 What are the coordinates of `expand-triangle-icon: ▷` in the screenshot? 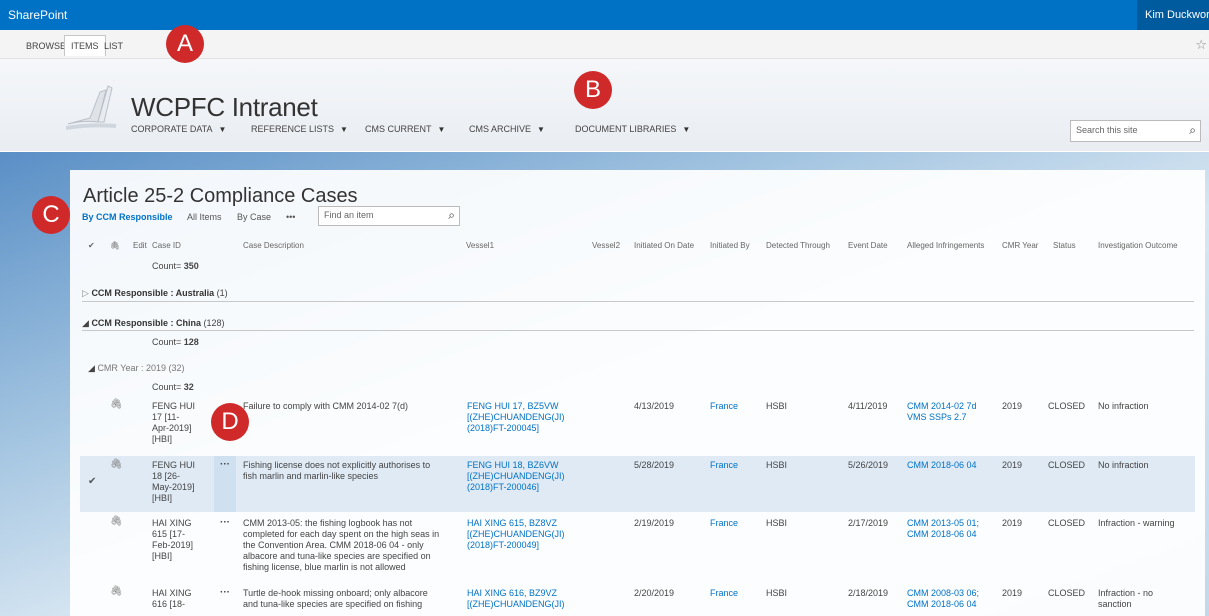 It's located at (85, 293).